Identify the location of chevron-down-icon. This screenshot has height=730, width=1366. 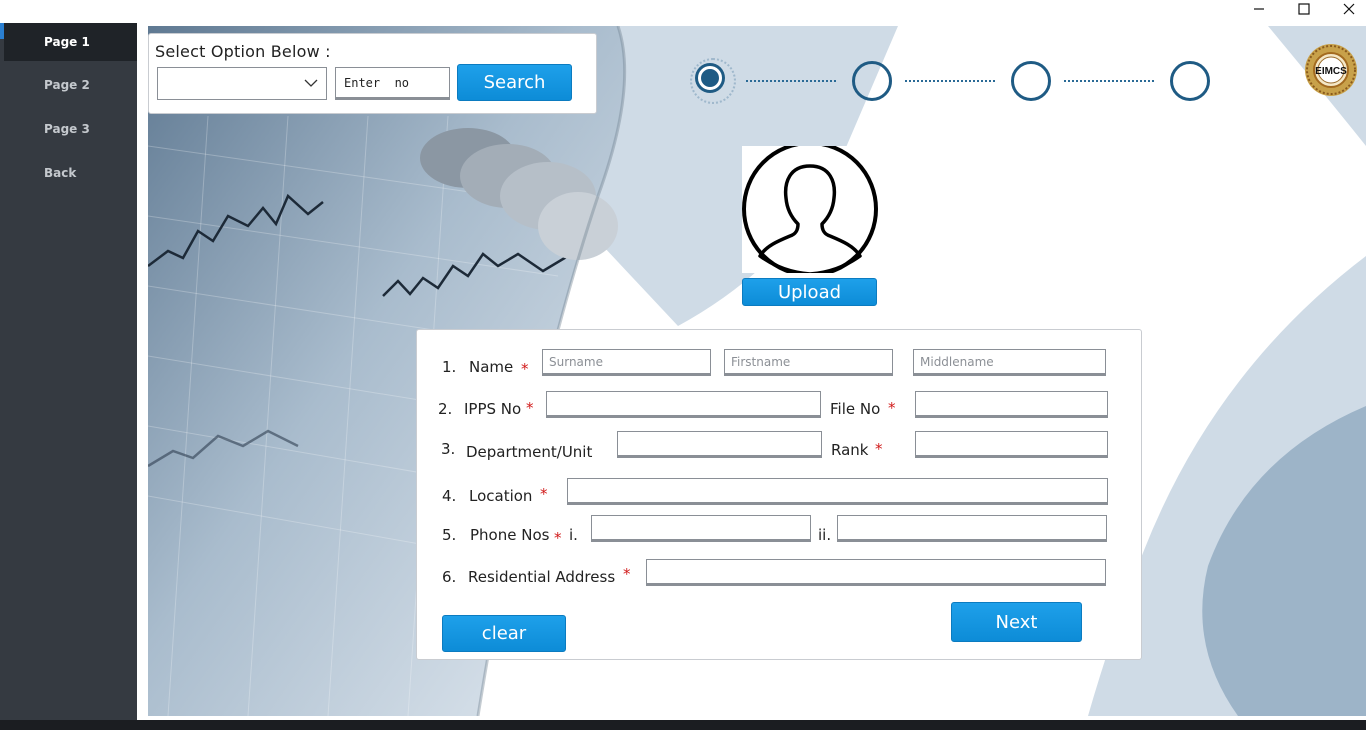
(311, 85).